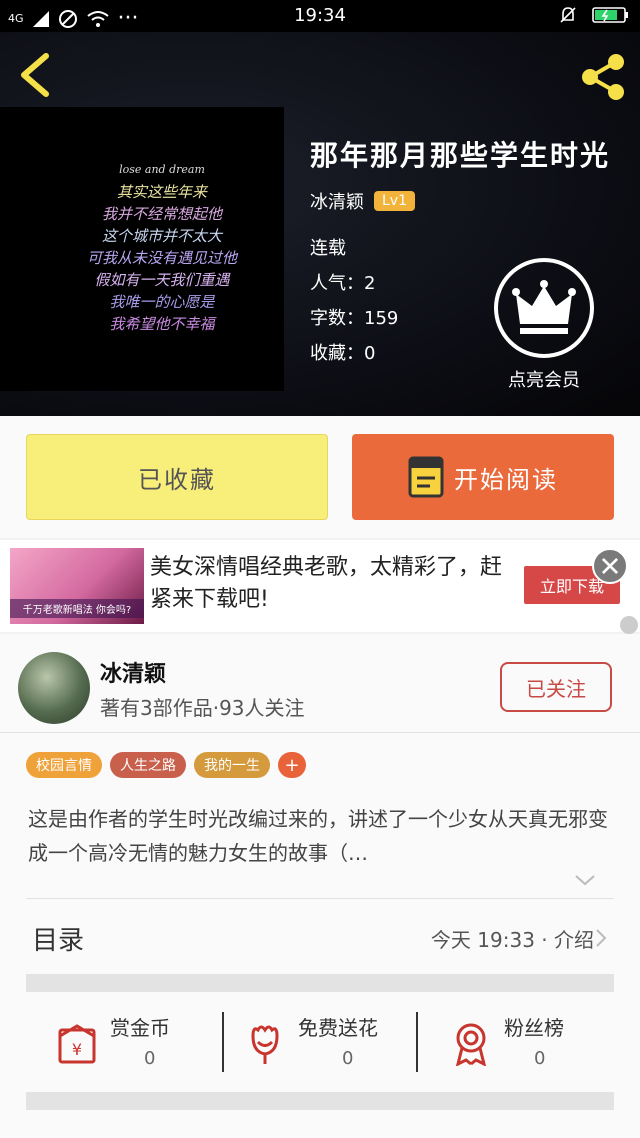 The width and height of the screenshot is (640, 1138). Describe the element at coordinates (148, 765) in the screenshot. I see `tag-item: 人生之路` at that location.